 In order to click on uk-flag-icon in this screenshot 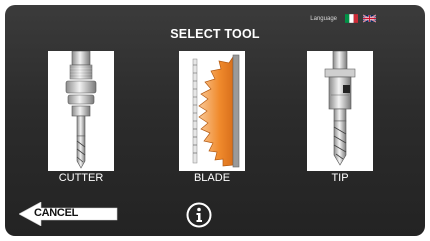, I will do `click(369, 18)`.